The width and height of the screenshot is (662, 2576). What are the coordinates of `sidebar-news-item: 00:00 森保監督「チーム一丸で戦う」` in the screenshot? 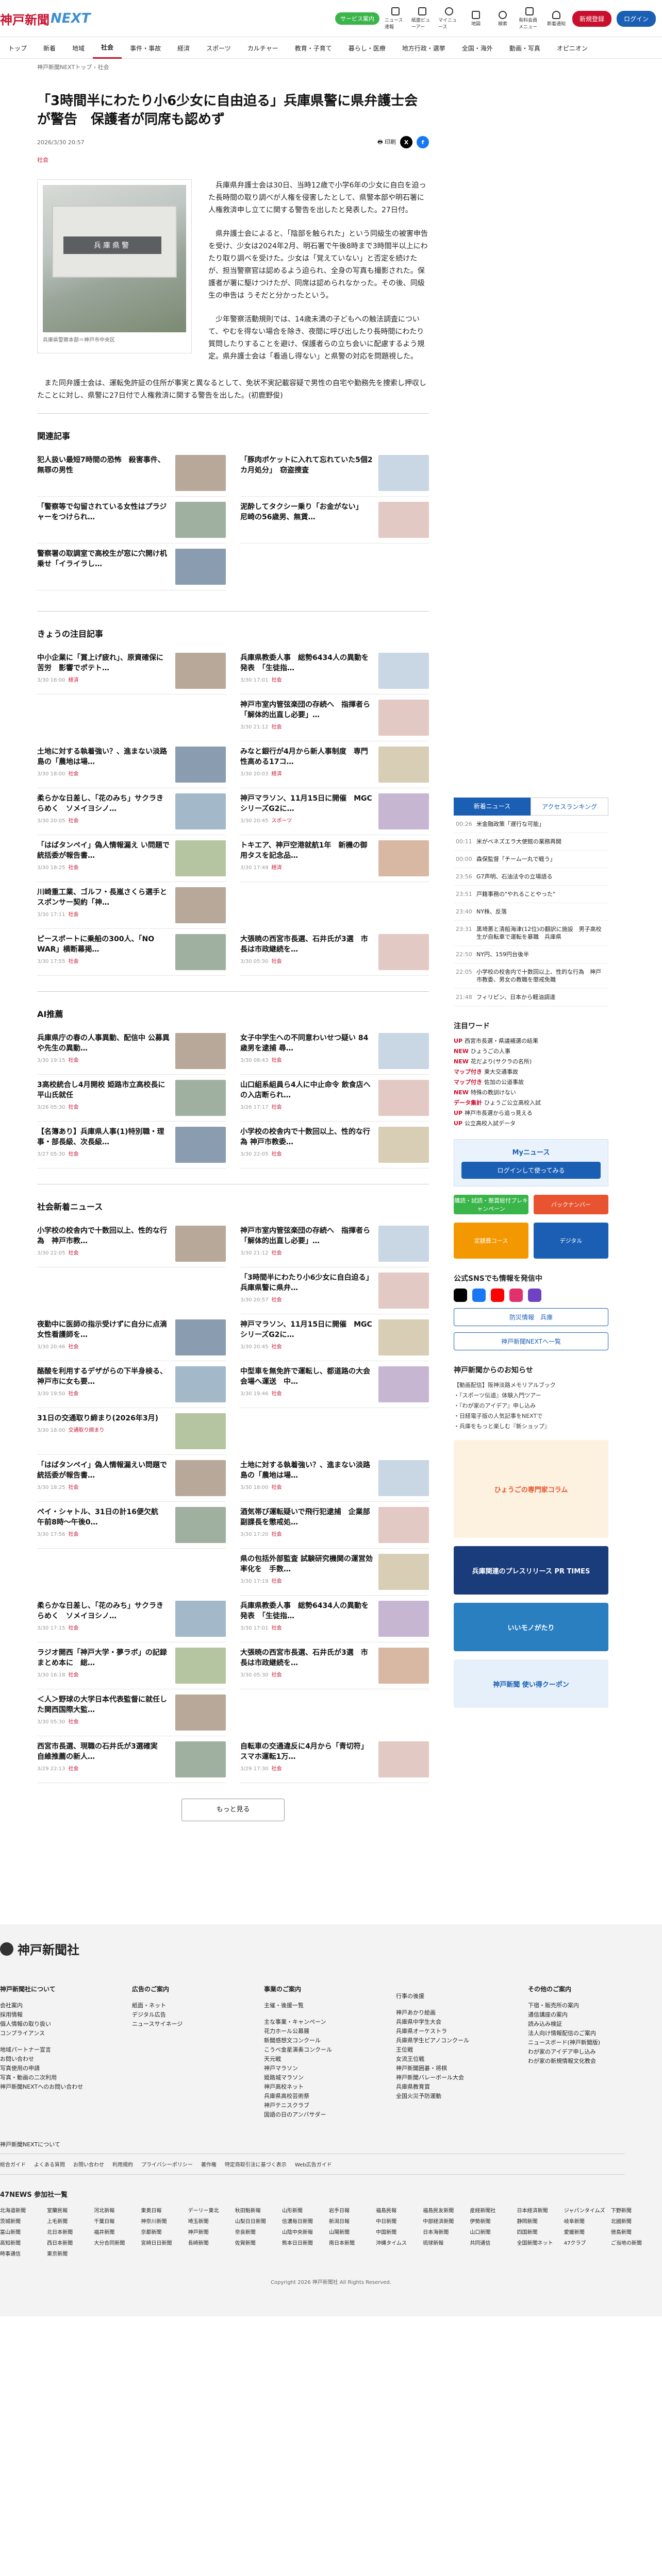 It's located at (531, 859).